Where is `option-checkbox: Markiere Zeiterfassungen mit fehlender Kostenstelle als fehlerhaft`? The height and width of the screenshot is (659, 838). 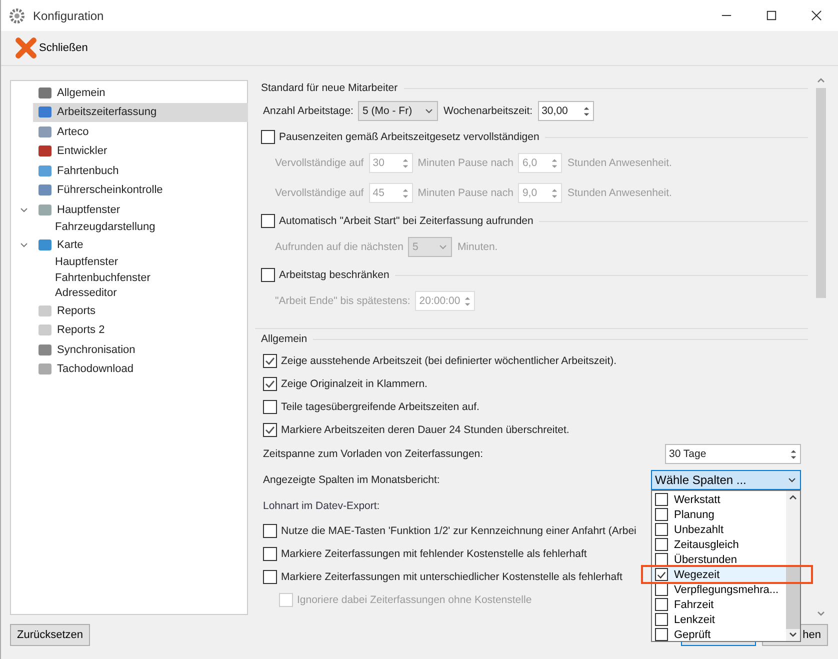 option-checkbox: Markiere Zeiterfassungen mit fehlender Kostenstelle als fehlerhaft is located at coordinates (425, 553).